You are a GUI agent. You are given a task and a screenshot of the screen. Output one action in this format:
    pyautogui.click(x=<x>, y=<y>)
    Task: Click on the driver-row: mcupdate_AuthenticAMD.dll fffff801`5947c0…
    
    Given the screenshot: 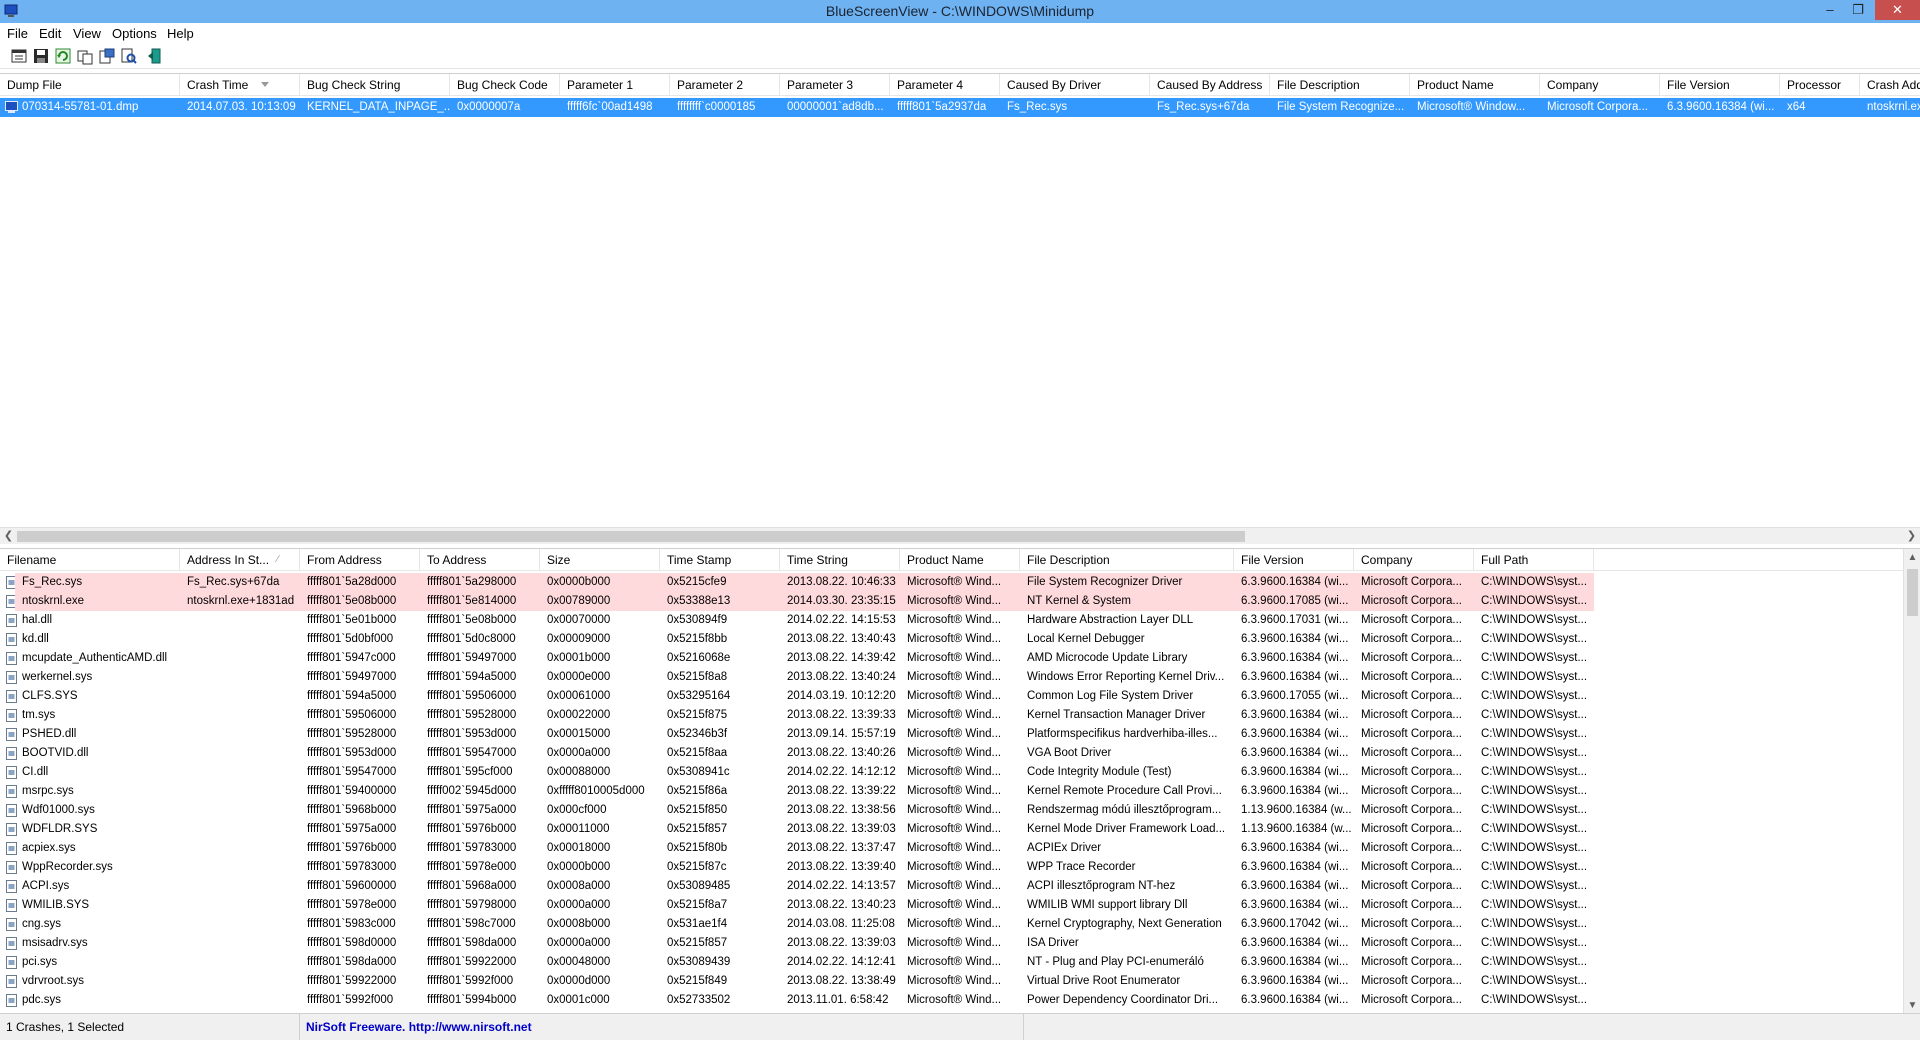 What is the action you would take?
    pyautogui.click(x=960, y=658)
    